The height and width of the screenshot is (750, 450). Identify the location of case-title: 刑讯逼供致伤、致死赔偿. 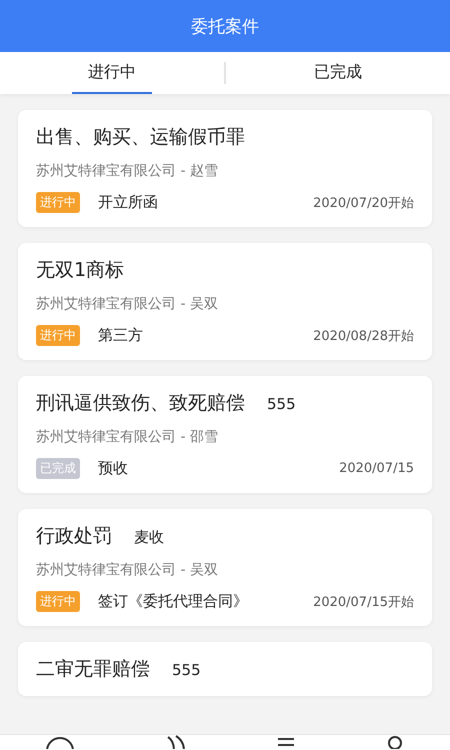
(140, 403).